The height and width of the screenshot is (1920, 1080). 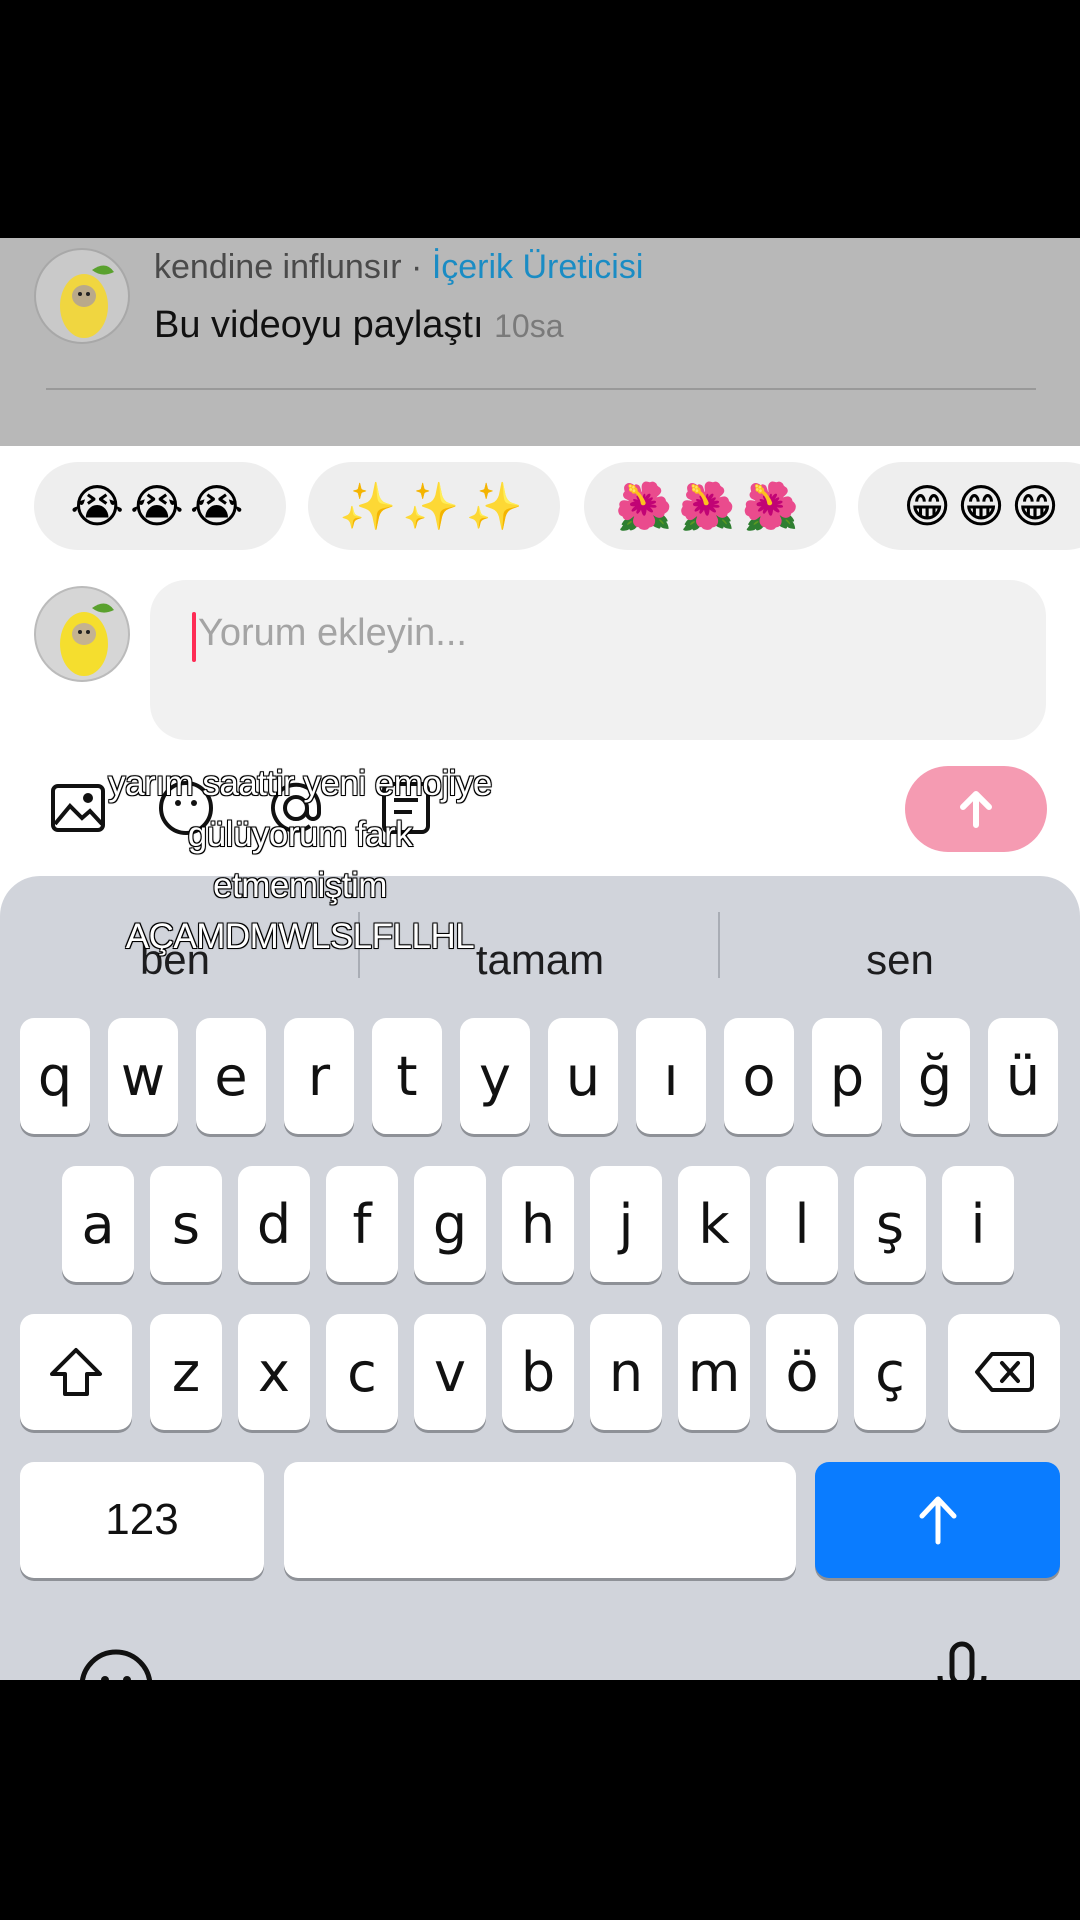 I want to click on creator-avatar, so click(x=82, y=296).